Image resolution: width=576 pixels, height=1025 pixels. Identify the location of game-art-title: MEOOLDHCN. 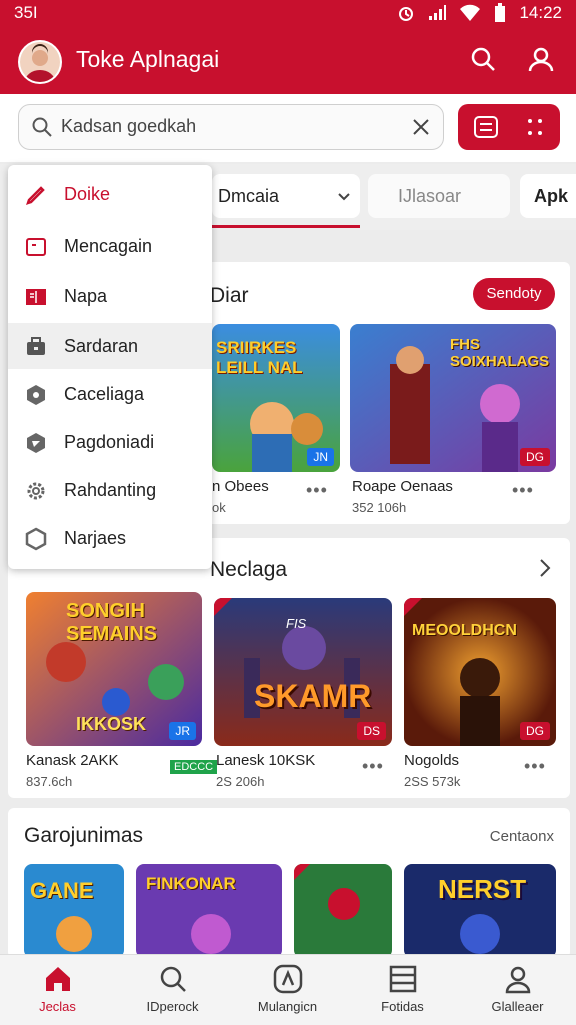
(464, 630).